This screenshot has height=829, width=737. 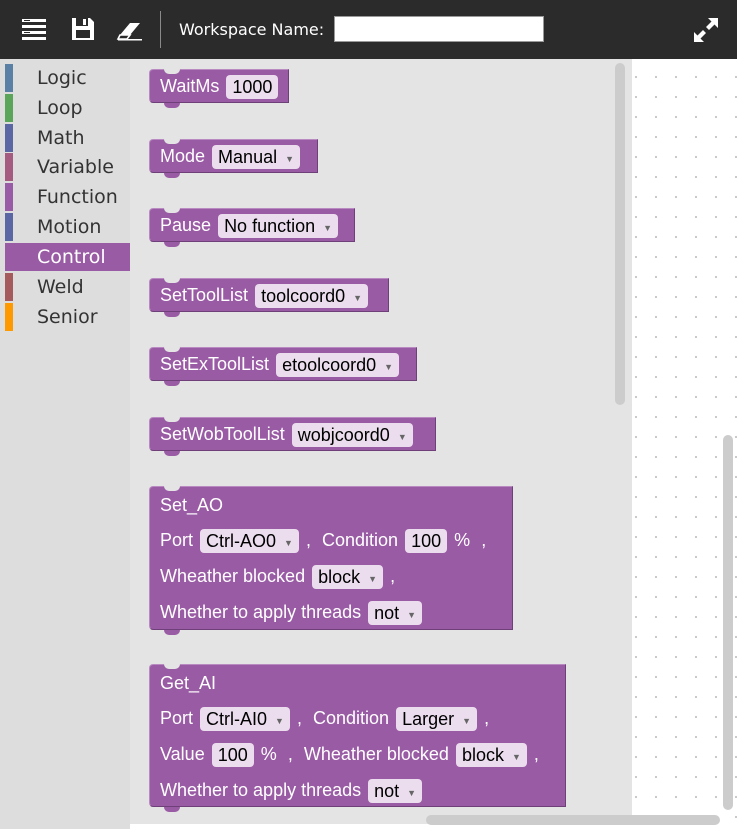 I want to click on value-label: Value, so click(x=182, y=754).